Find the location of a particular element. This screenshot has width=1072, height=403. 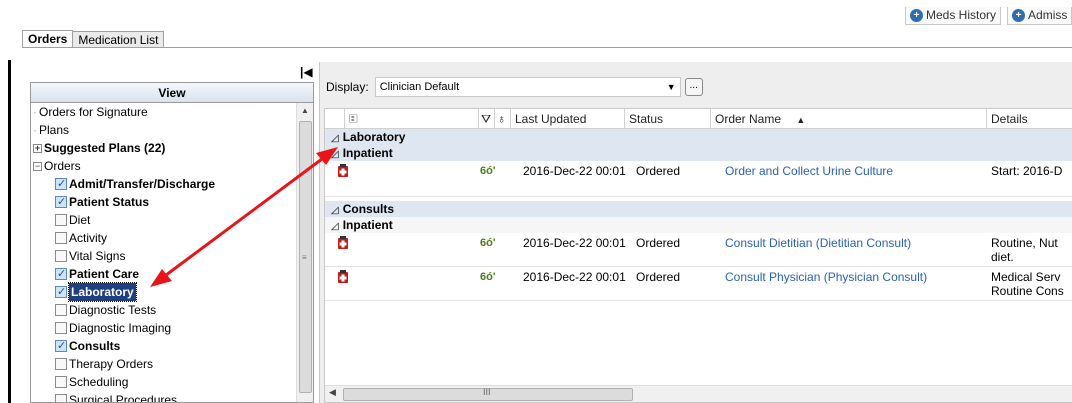

header-status: Status is located at coordinates (668, 119).